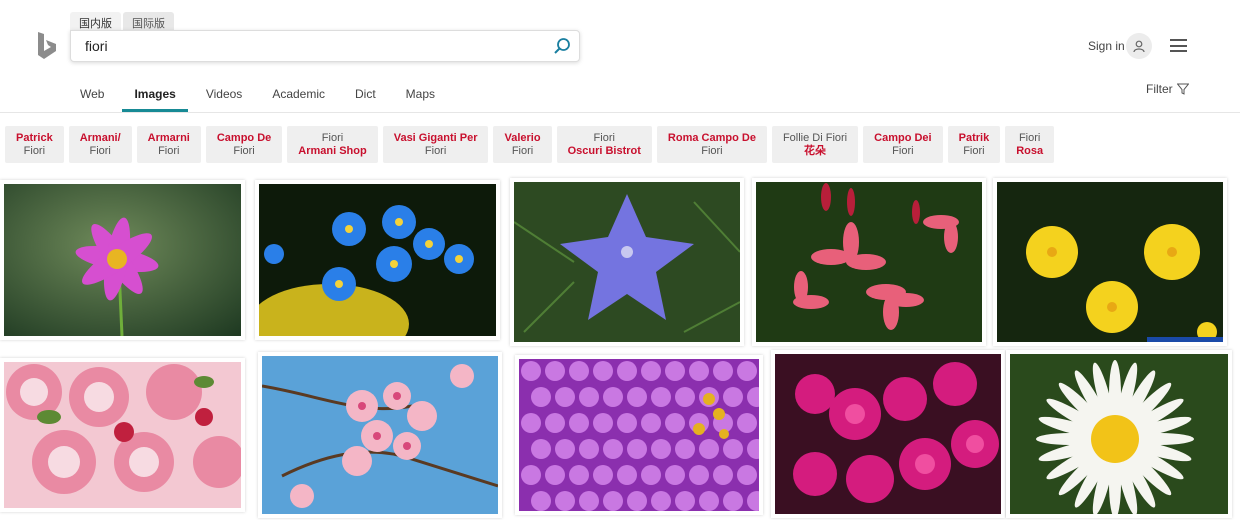 The image size is (1240, 520). What do you see at coordinates (522, 137) in the screenshot?
I see `chip-line-1: Valerio` at bounding box center [522, 137].